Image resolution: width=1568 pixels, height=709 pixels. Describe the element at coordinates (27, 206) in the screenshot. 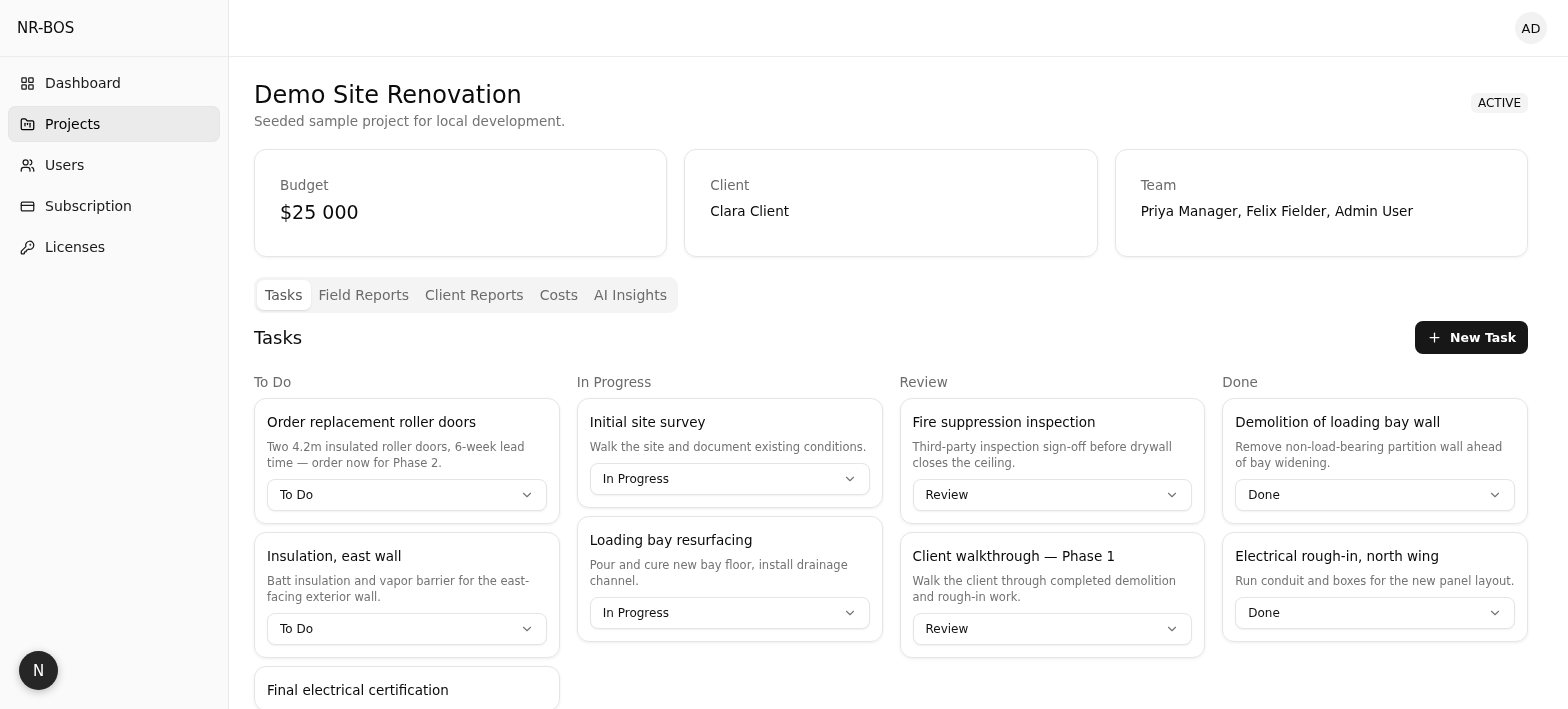

I see `card-icon` at that location.